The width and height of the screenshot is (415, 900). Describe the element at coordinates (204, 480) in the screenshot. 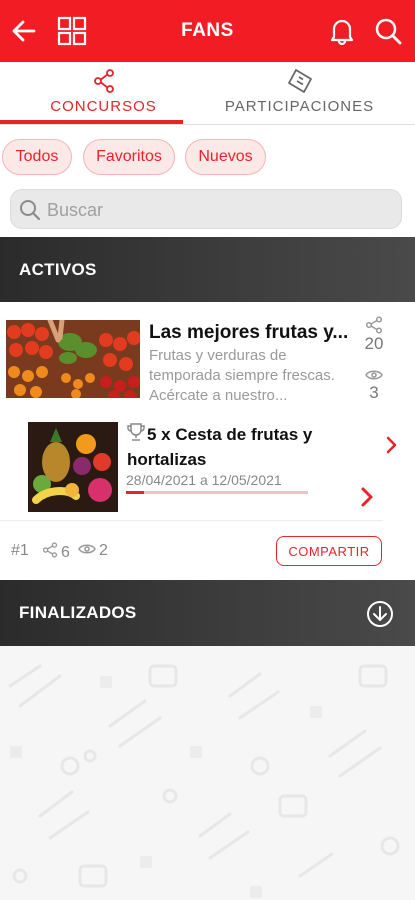

I see `prize-dates: 28/04/2021 a 12/05/2021` at that location.